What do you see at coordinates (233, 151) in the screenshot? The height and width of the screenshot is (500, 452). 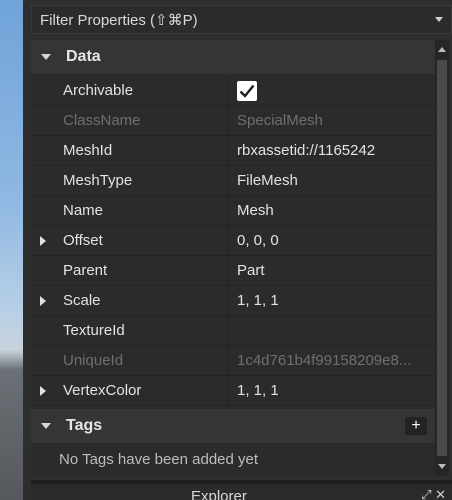 I see `property-row-meshid: MeshId rbxassetid://1165242` at bounding box center [233, 151].